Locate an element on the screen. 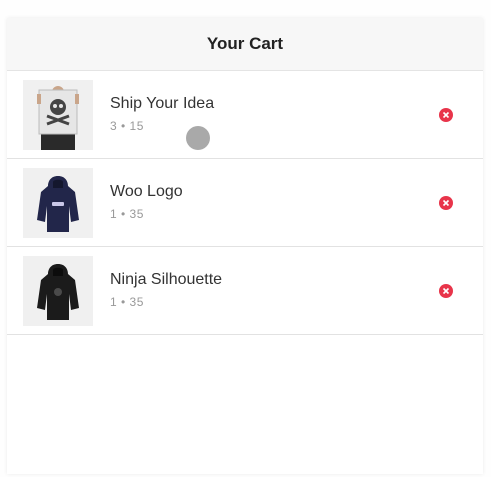  poster-image is located at coordinates (58, 115).